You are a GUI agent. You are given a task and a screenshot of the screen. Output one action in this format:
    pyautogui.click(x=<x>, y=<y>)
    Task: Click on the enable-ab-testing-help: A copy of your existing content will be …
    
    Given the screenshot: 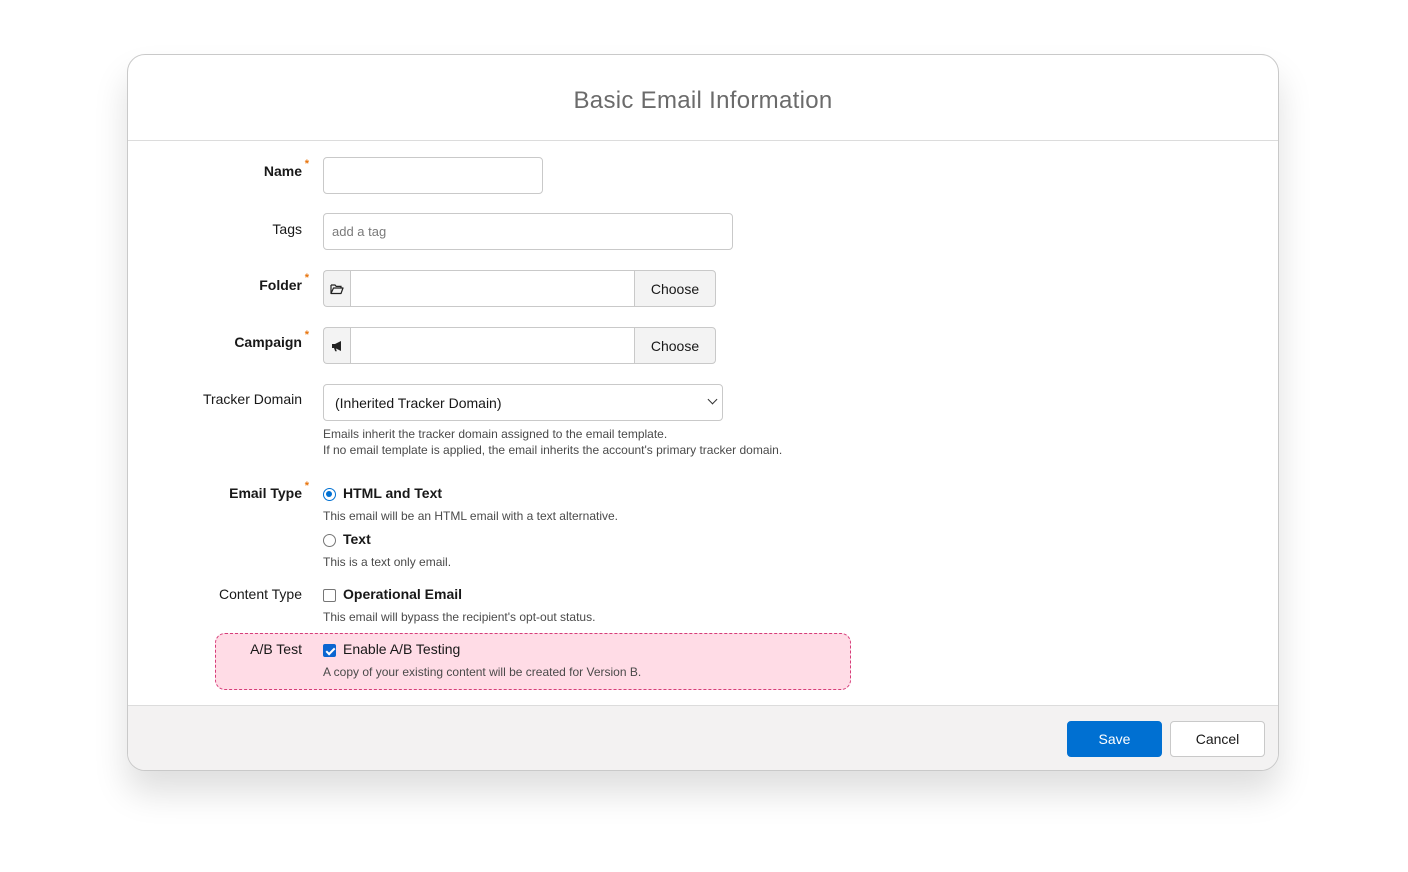 What is the action you would take?
    pyautogui.click(x=482, y=672)
    